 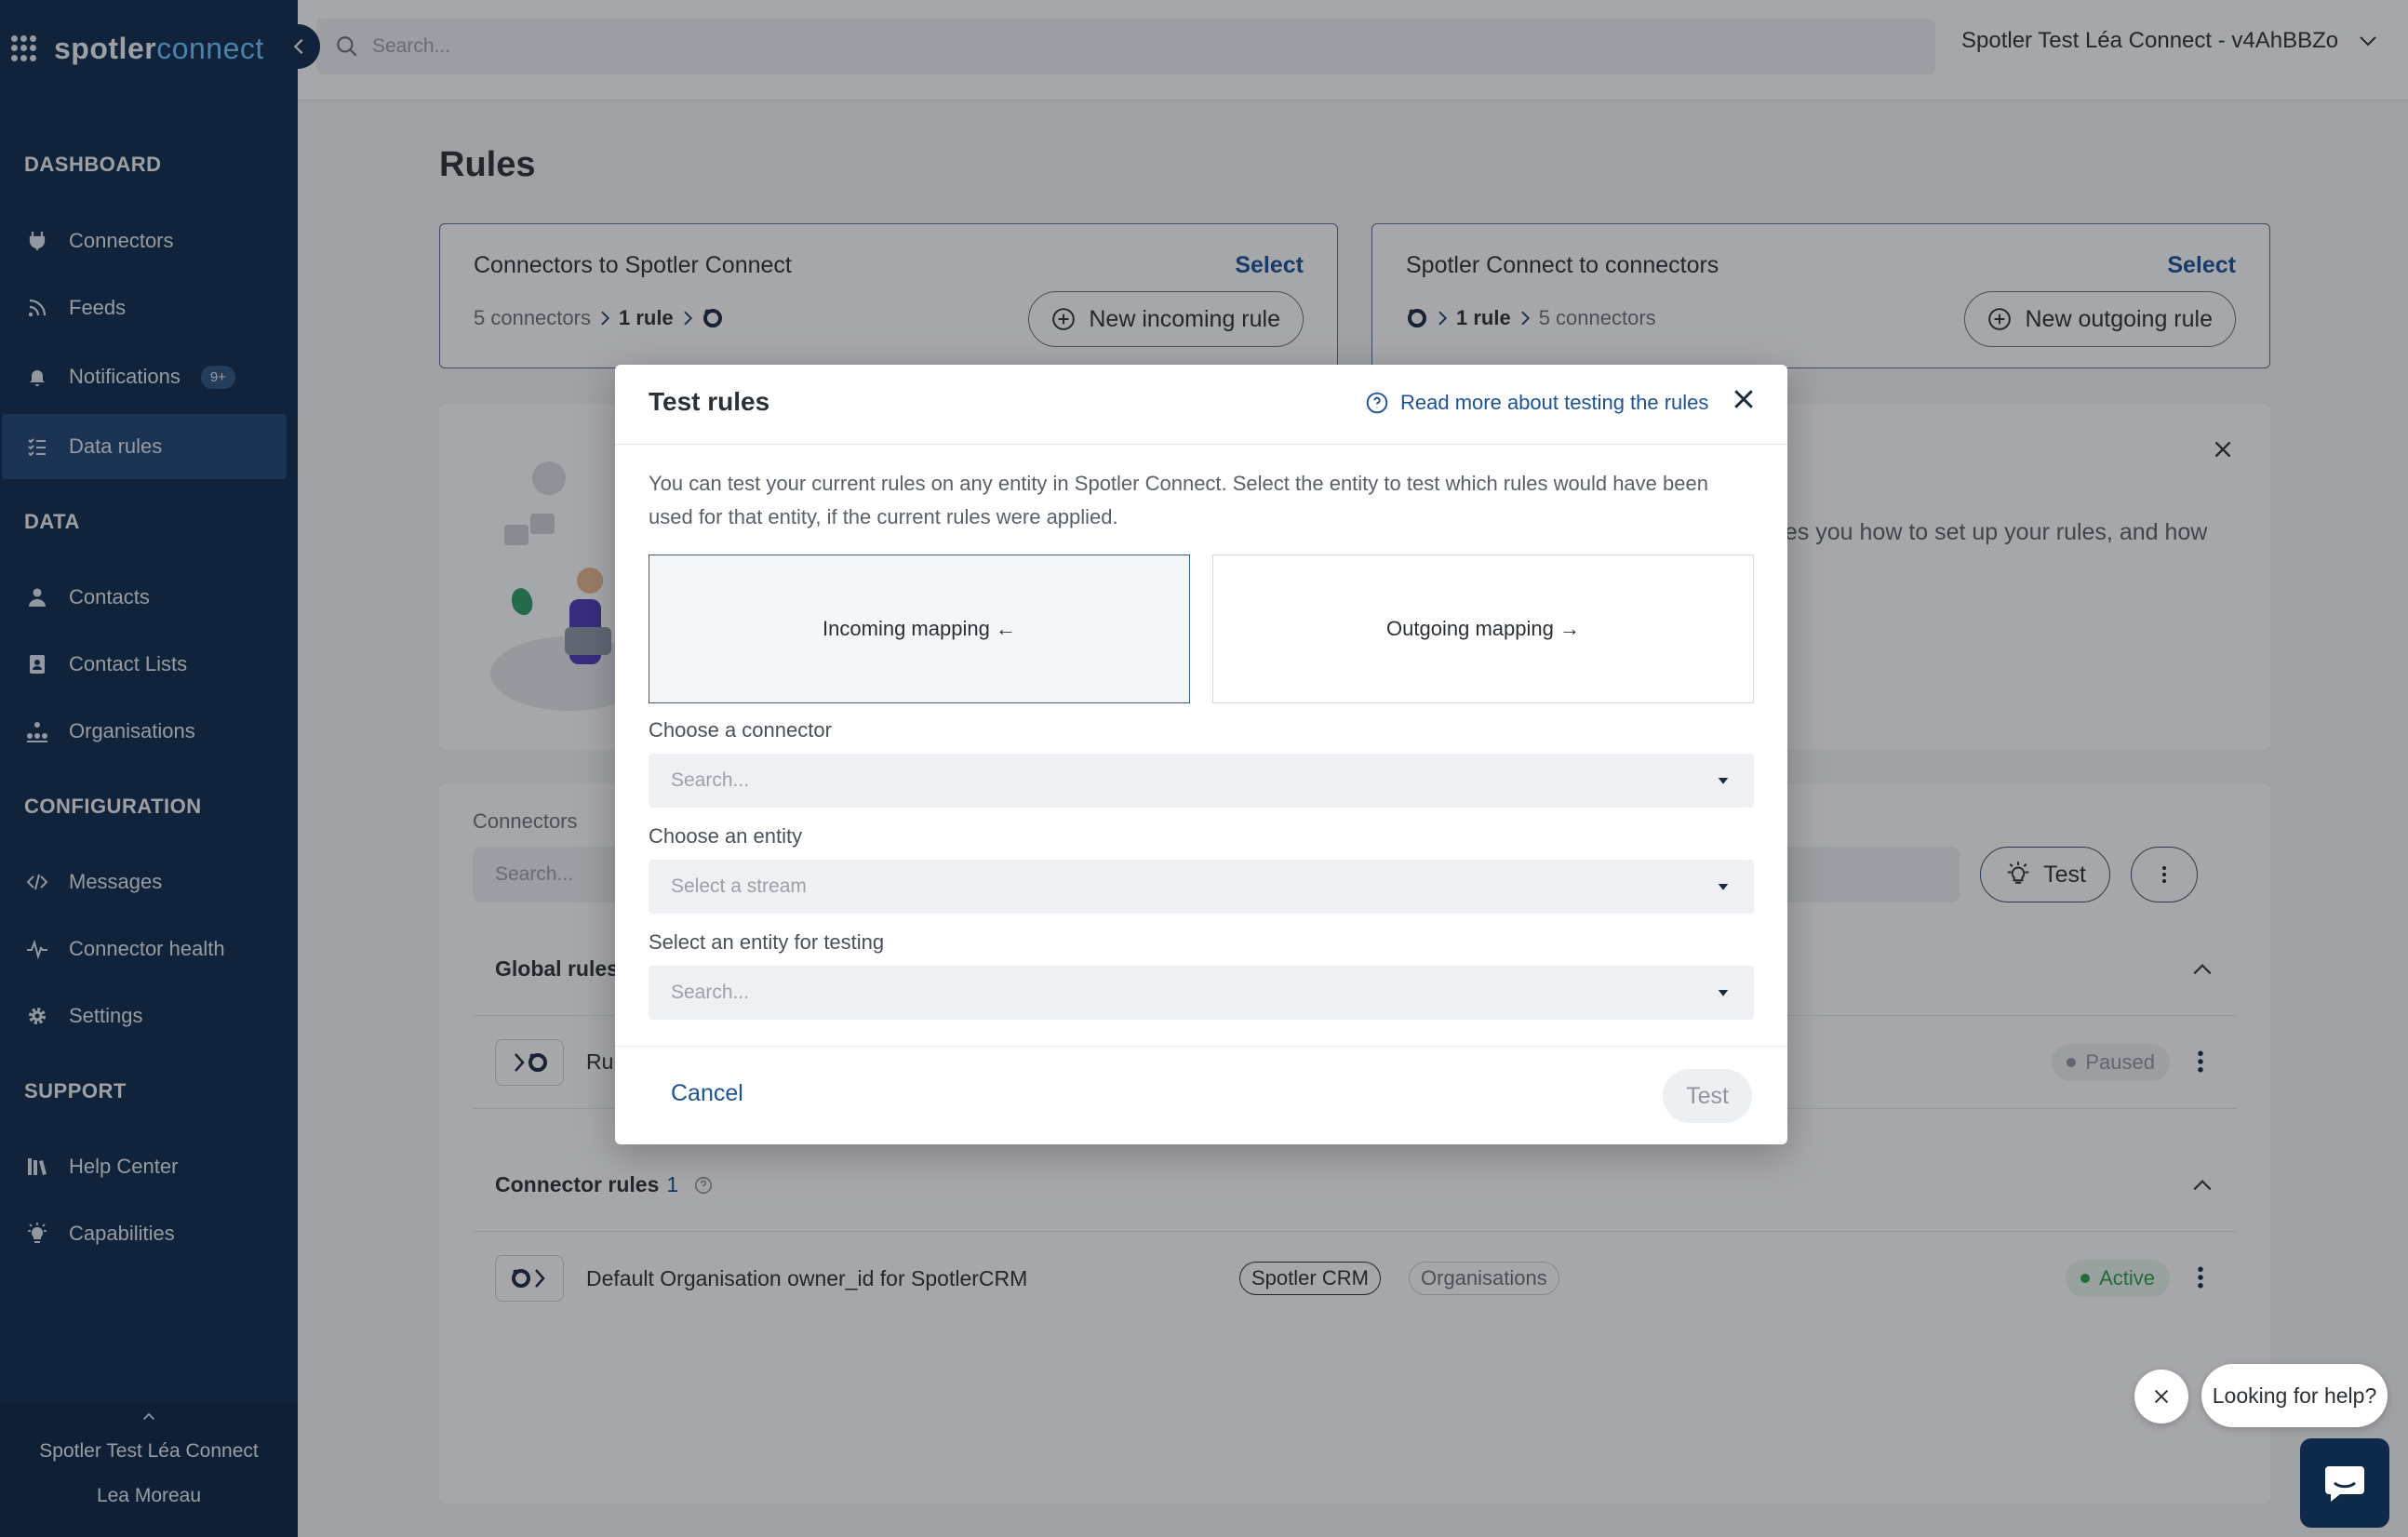 What do you see at coordinates (707, 1093) in the screenshot?
I see `cancel-button: Cancel` at bounding box center [707, 1093].